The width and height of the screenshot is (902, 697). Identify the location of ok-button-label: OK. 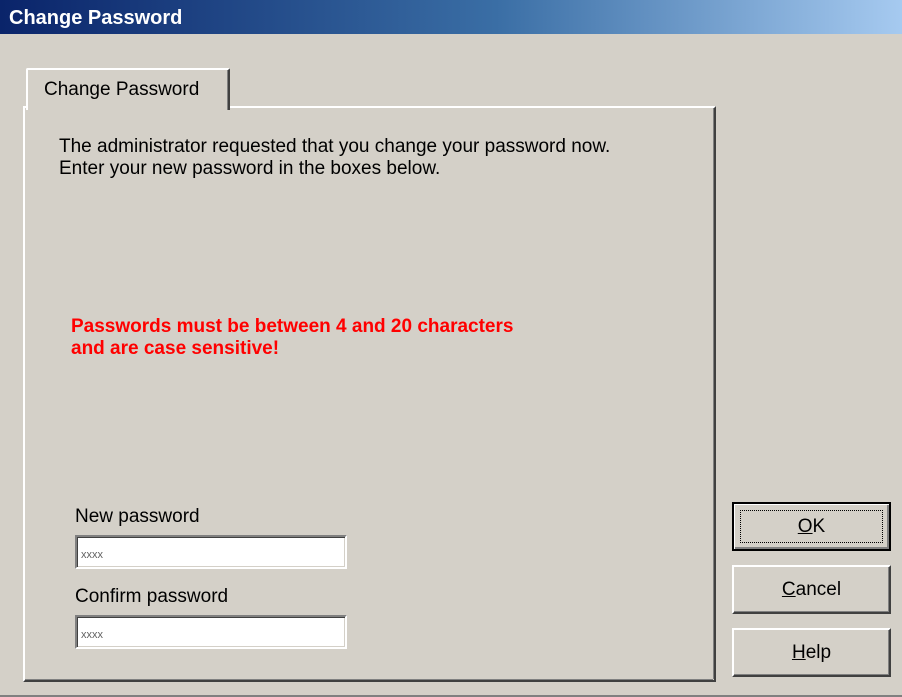
(811, 527).